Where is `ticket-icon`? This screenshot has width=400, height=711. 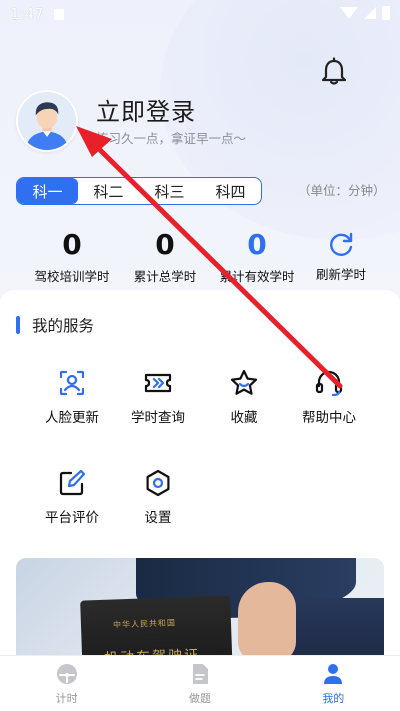 ticket-icon is located at coordinates (158, 383).